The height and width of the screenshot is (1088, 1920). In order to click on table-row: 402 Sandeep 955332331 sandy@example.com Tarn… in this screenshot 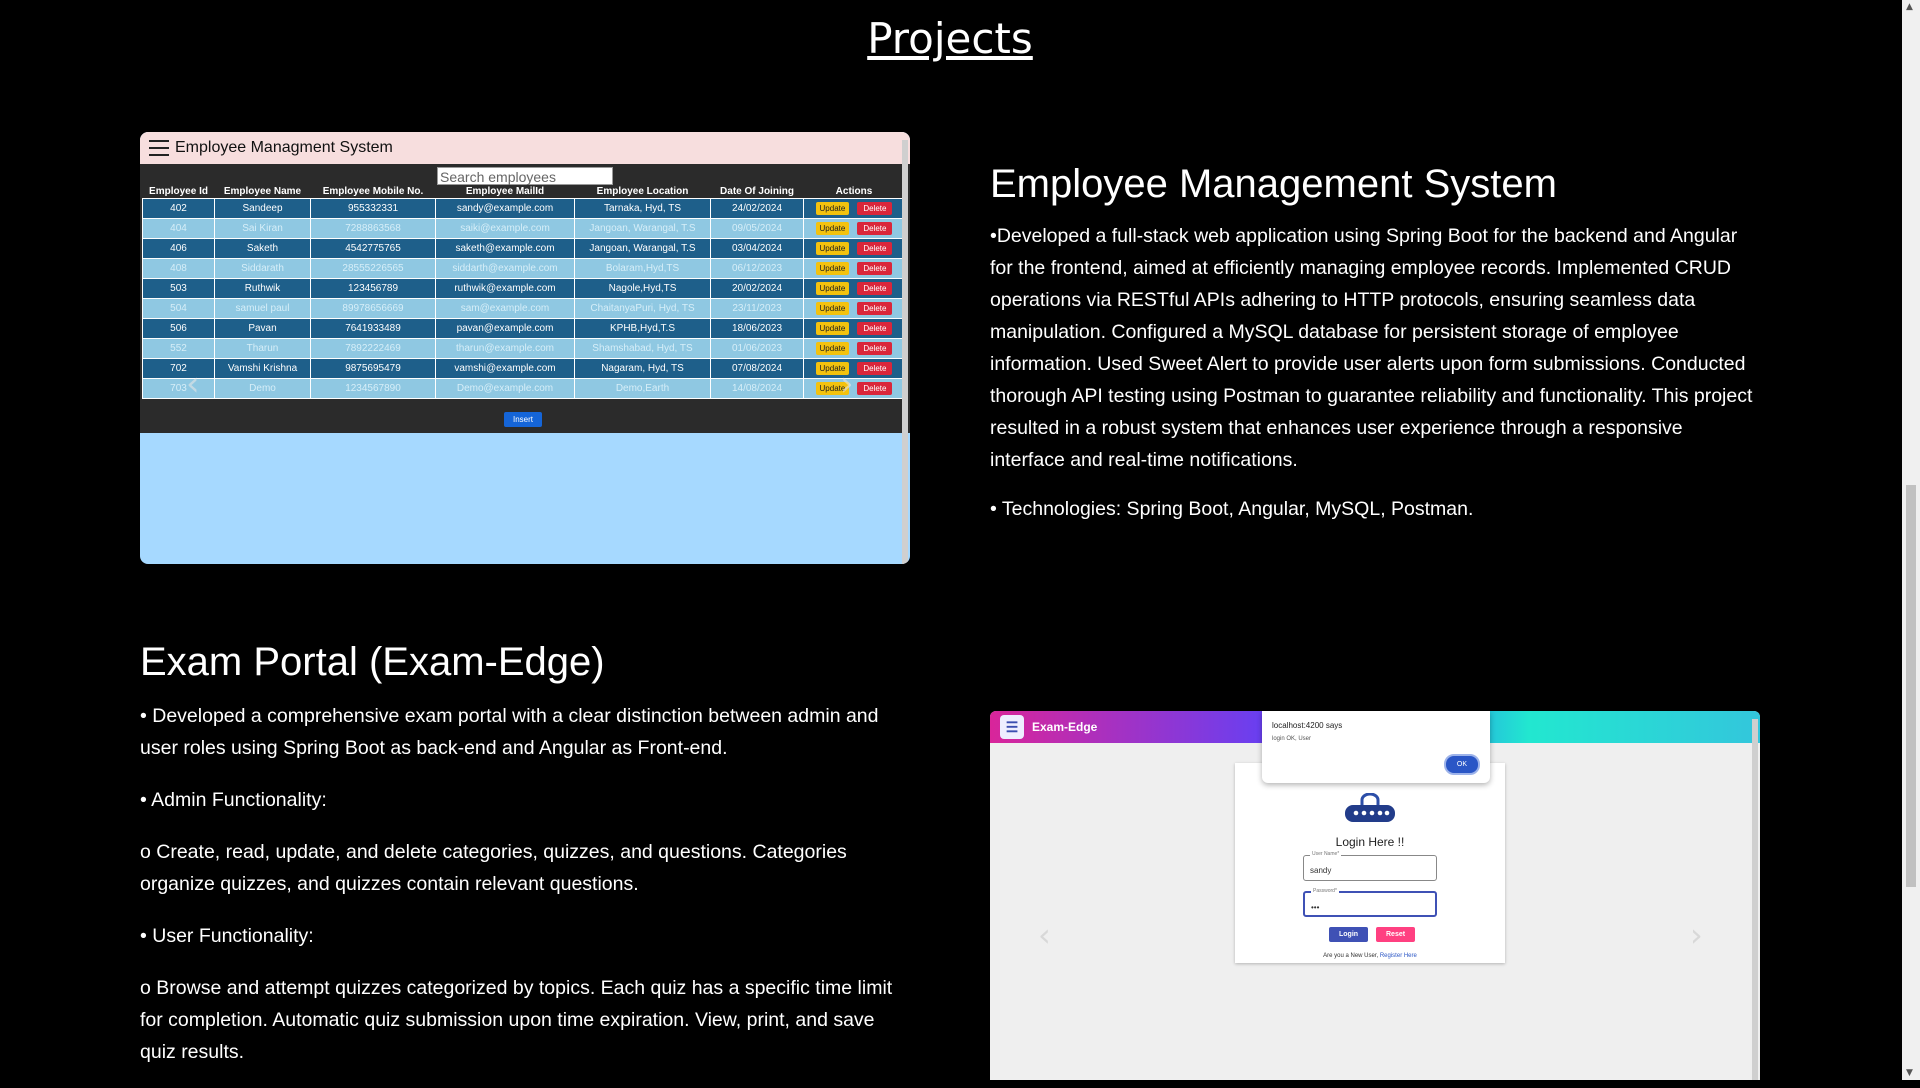, I will do `click(523, 208)`.